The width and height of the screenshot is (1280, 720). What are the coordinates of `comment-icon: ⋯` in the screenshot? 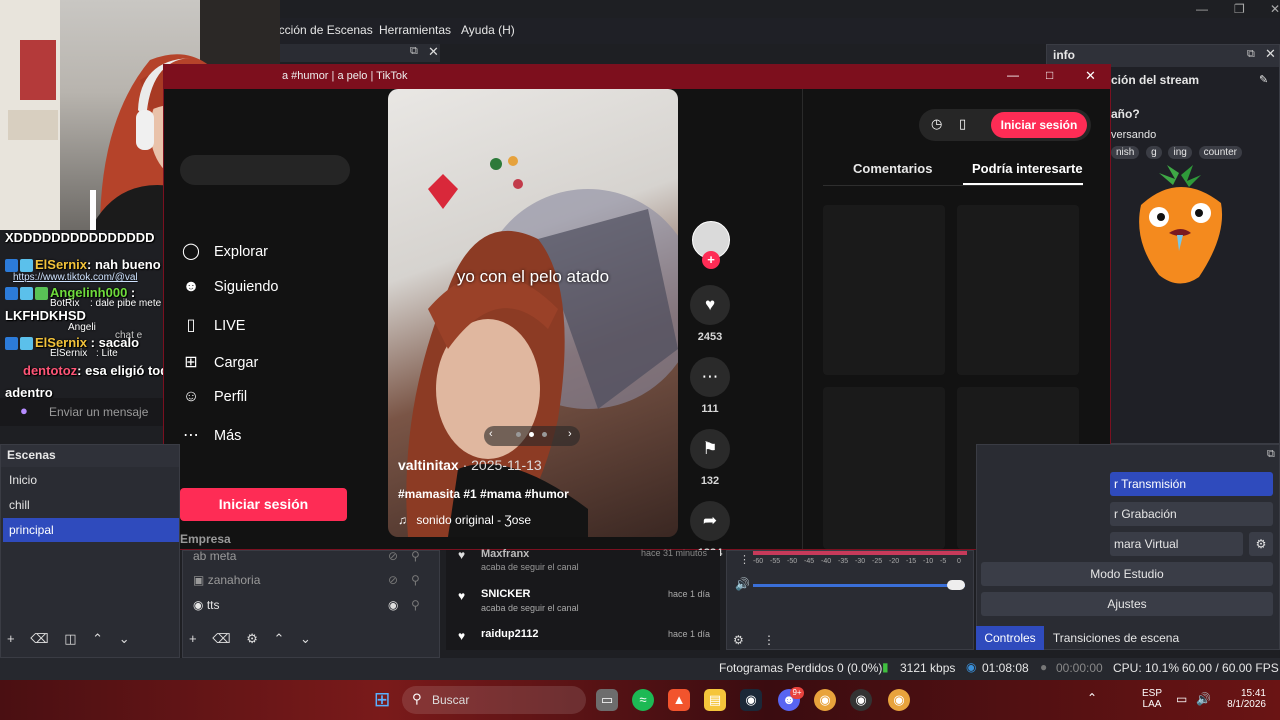 It's located at (710, 377).